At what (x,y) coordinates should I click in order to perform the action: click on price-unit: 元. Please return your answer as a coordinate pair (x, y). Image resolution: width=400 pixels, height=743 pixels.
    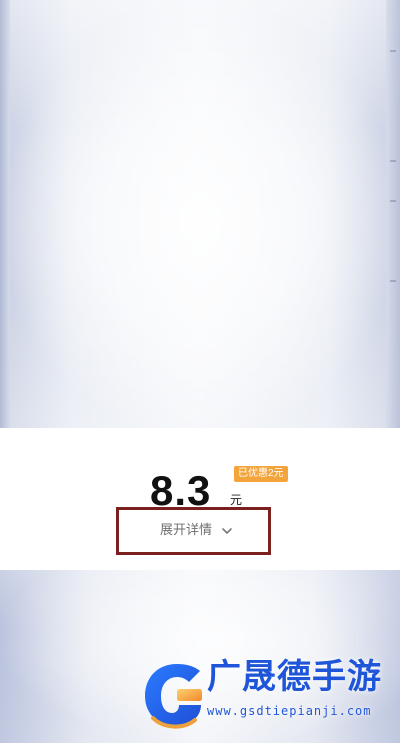
    Looking at the image, I should click on (236, 500).